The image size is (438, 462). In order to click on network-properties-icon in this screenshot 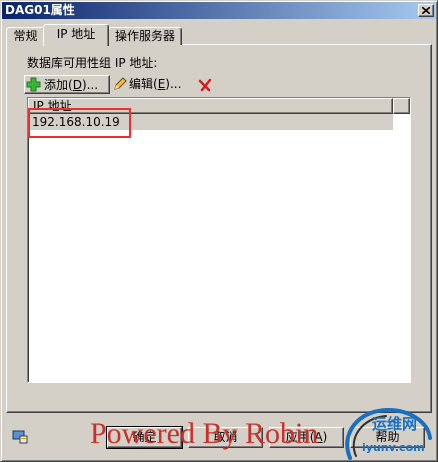, I will do `click(20, 437)`.